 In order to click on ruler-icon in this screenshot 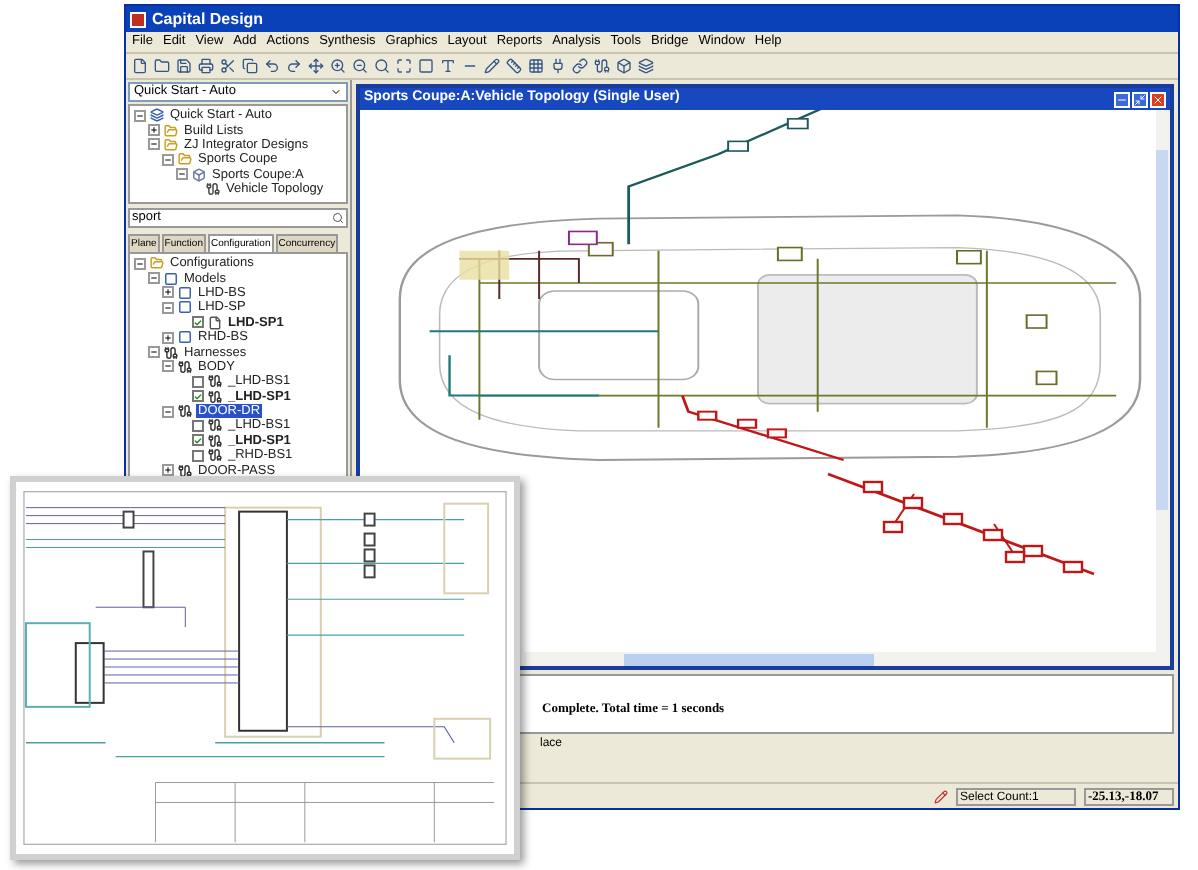, I will do `click(514, 66)`.